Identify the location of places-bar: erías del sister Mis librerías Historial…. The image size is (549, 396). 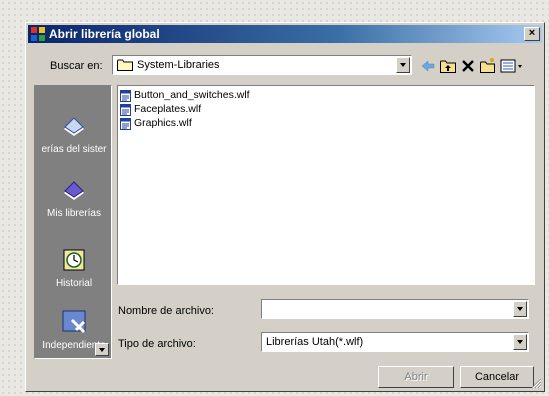
(73, 222).